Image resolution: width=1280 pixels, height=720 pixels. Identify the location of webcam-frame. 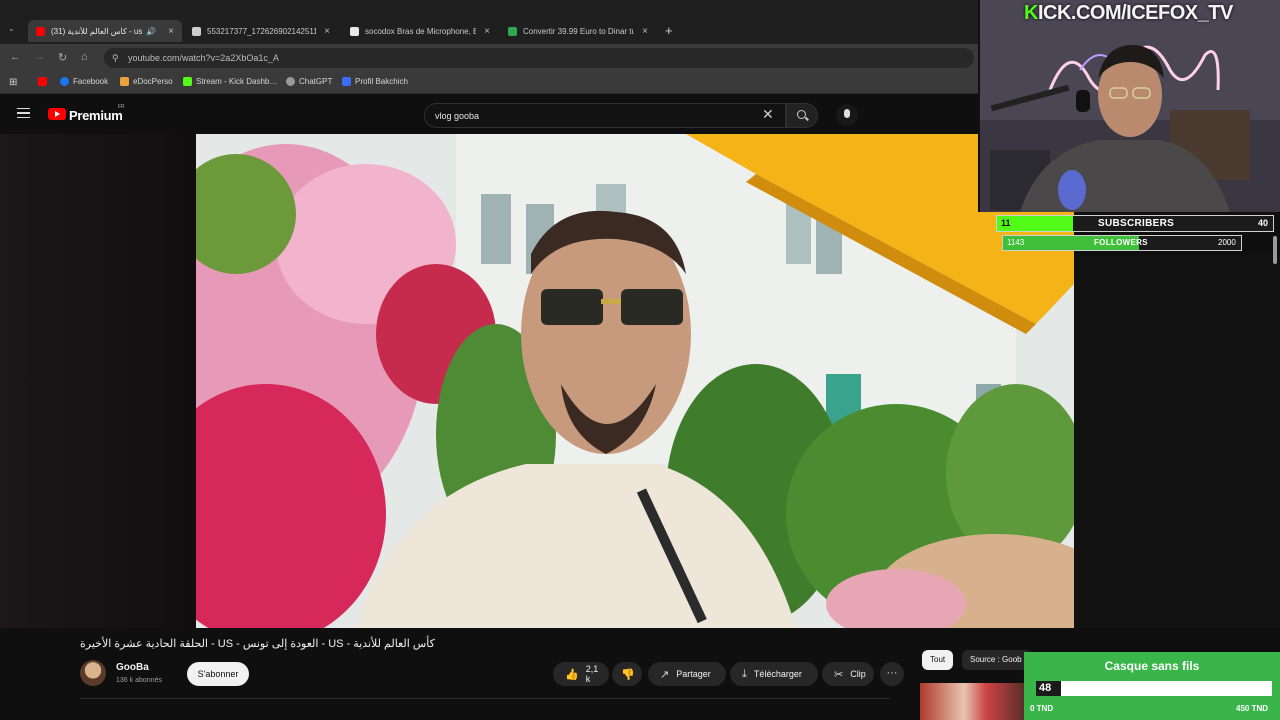
(1130, 106).